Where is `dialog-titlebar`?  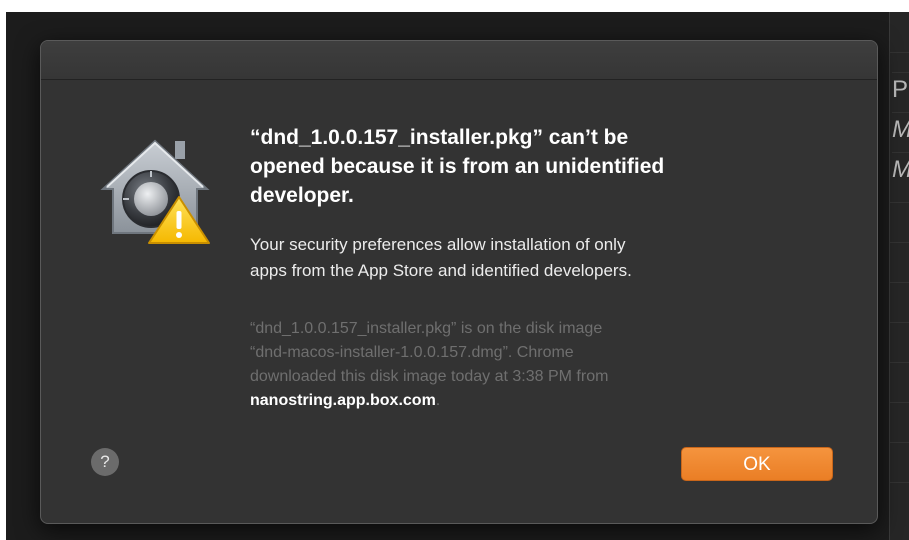 dialog-titlebar is located at coordinates (459, 60).